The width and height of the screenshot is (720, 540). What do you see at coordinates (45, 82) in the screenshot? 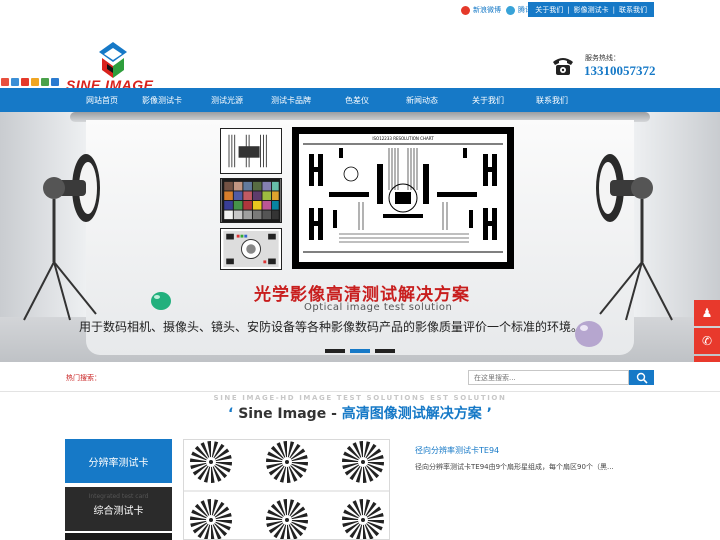
I see `share-renren-icon` at bounding box center [45, 82].